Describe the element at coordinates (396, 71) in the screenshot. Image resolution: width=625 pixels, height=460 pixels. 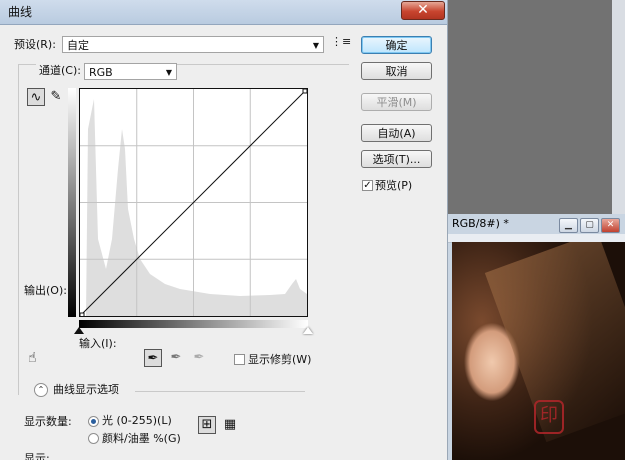
I see `cancel-button: 取消` at that location.